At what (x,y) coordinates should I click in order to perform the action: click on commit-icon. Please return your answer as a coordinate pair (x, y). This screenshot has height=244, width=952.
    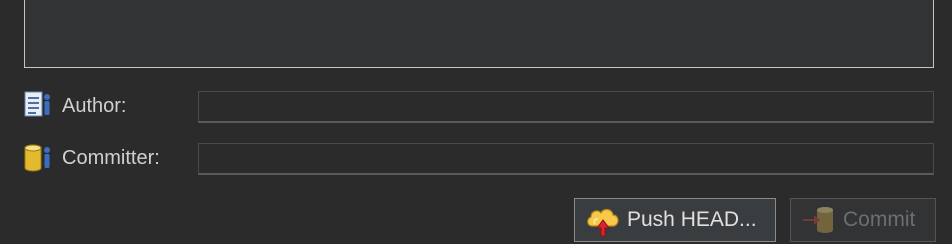
    Looking at the image, I should click on (818, 220).